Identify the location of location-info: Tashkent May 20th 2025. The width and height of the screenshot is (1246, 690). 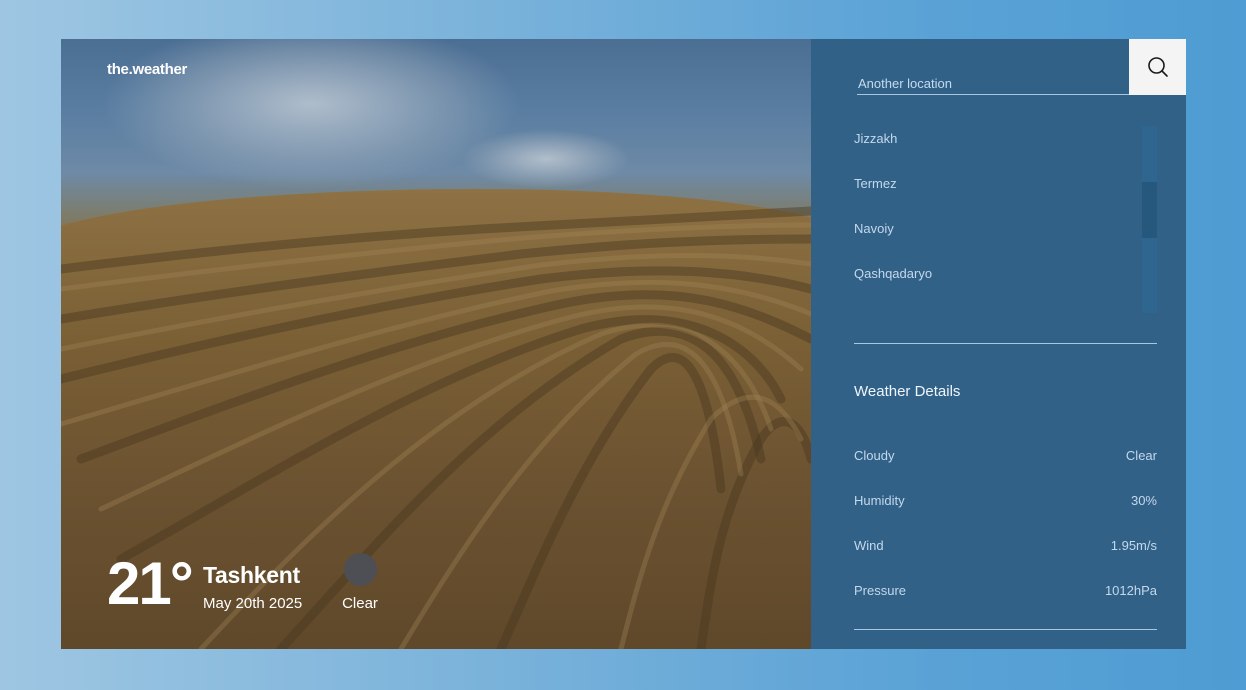
(252, 587).